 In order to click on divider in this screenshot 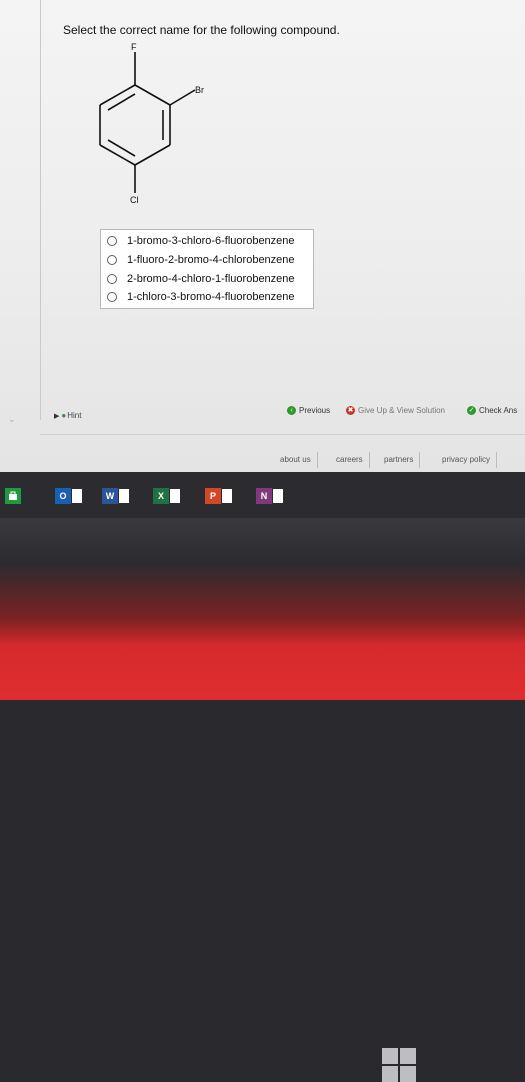, I will do `click(282, 434)`.